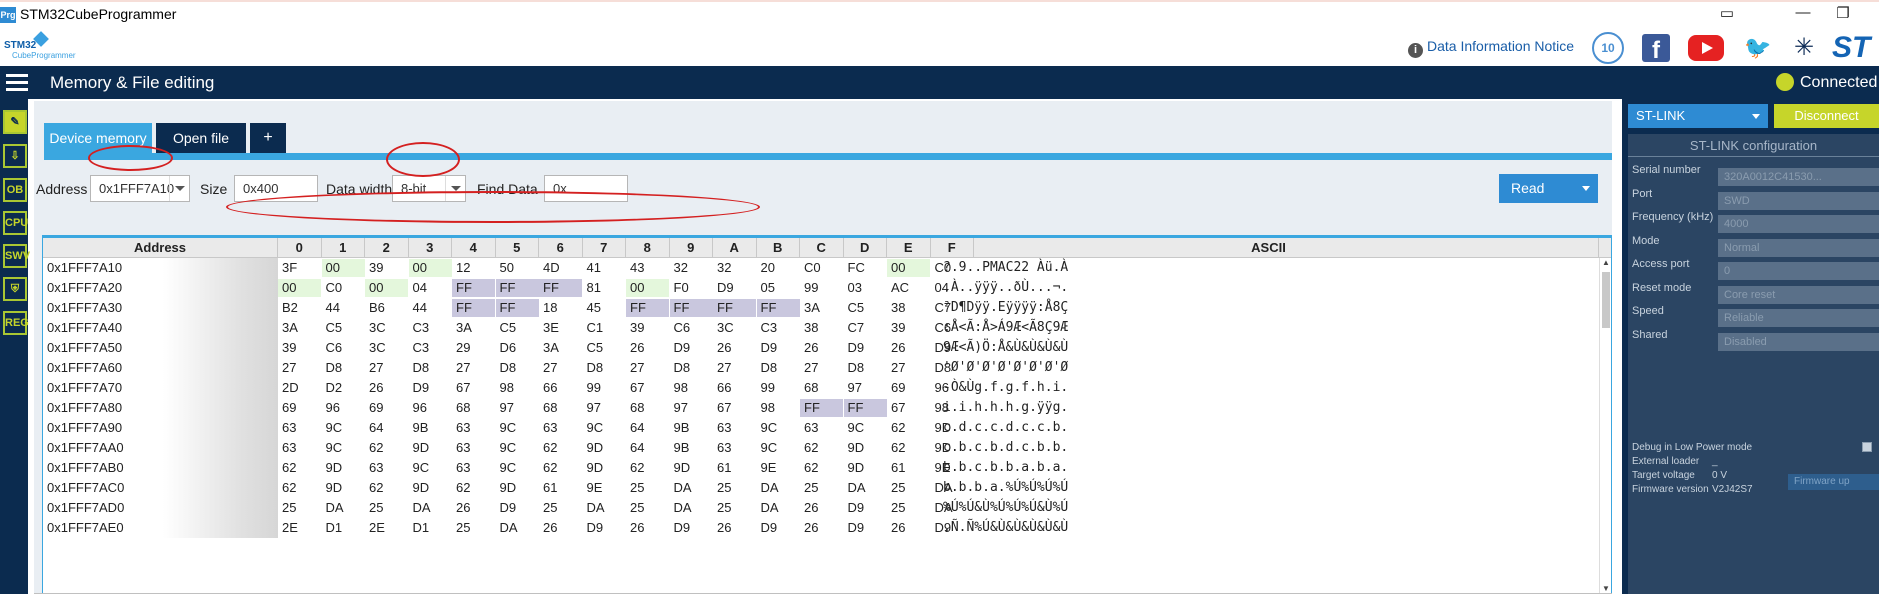 The width and height of the screenshot is (1879, 594). What do you see at coordinates (560, 328) in the screenshot?
I see `byte-cell: 3E` at bounding box center [560, 328].